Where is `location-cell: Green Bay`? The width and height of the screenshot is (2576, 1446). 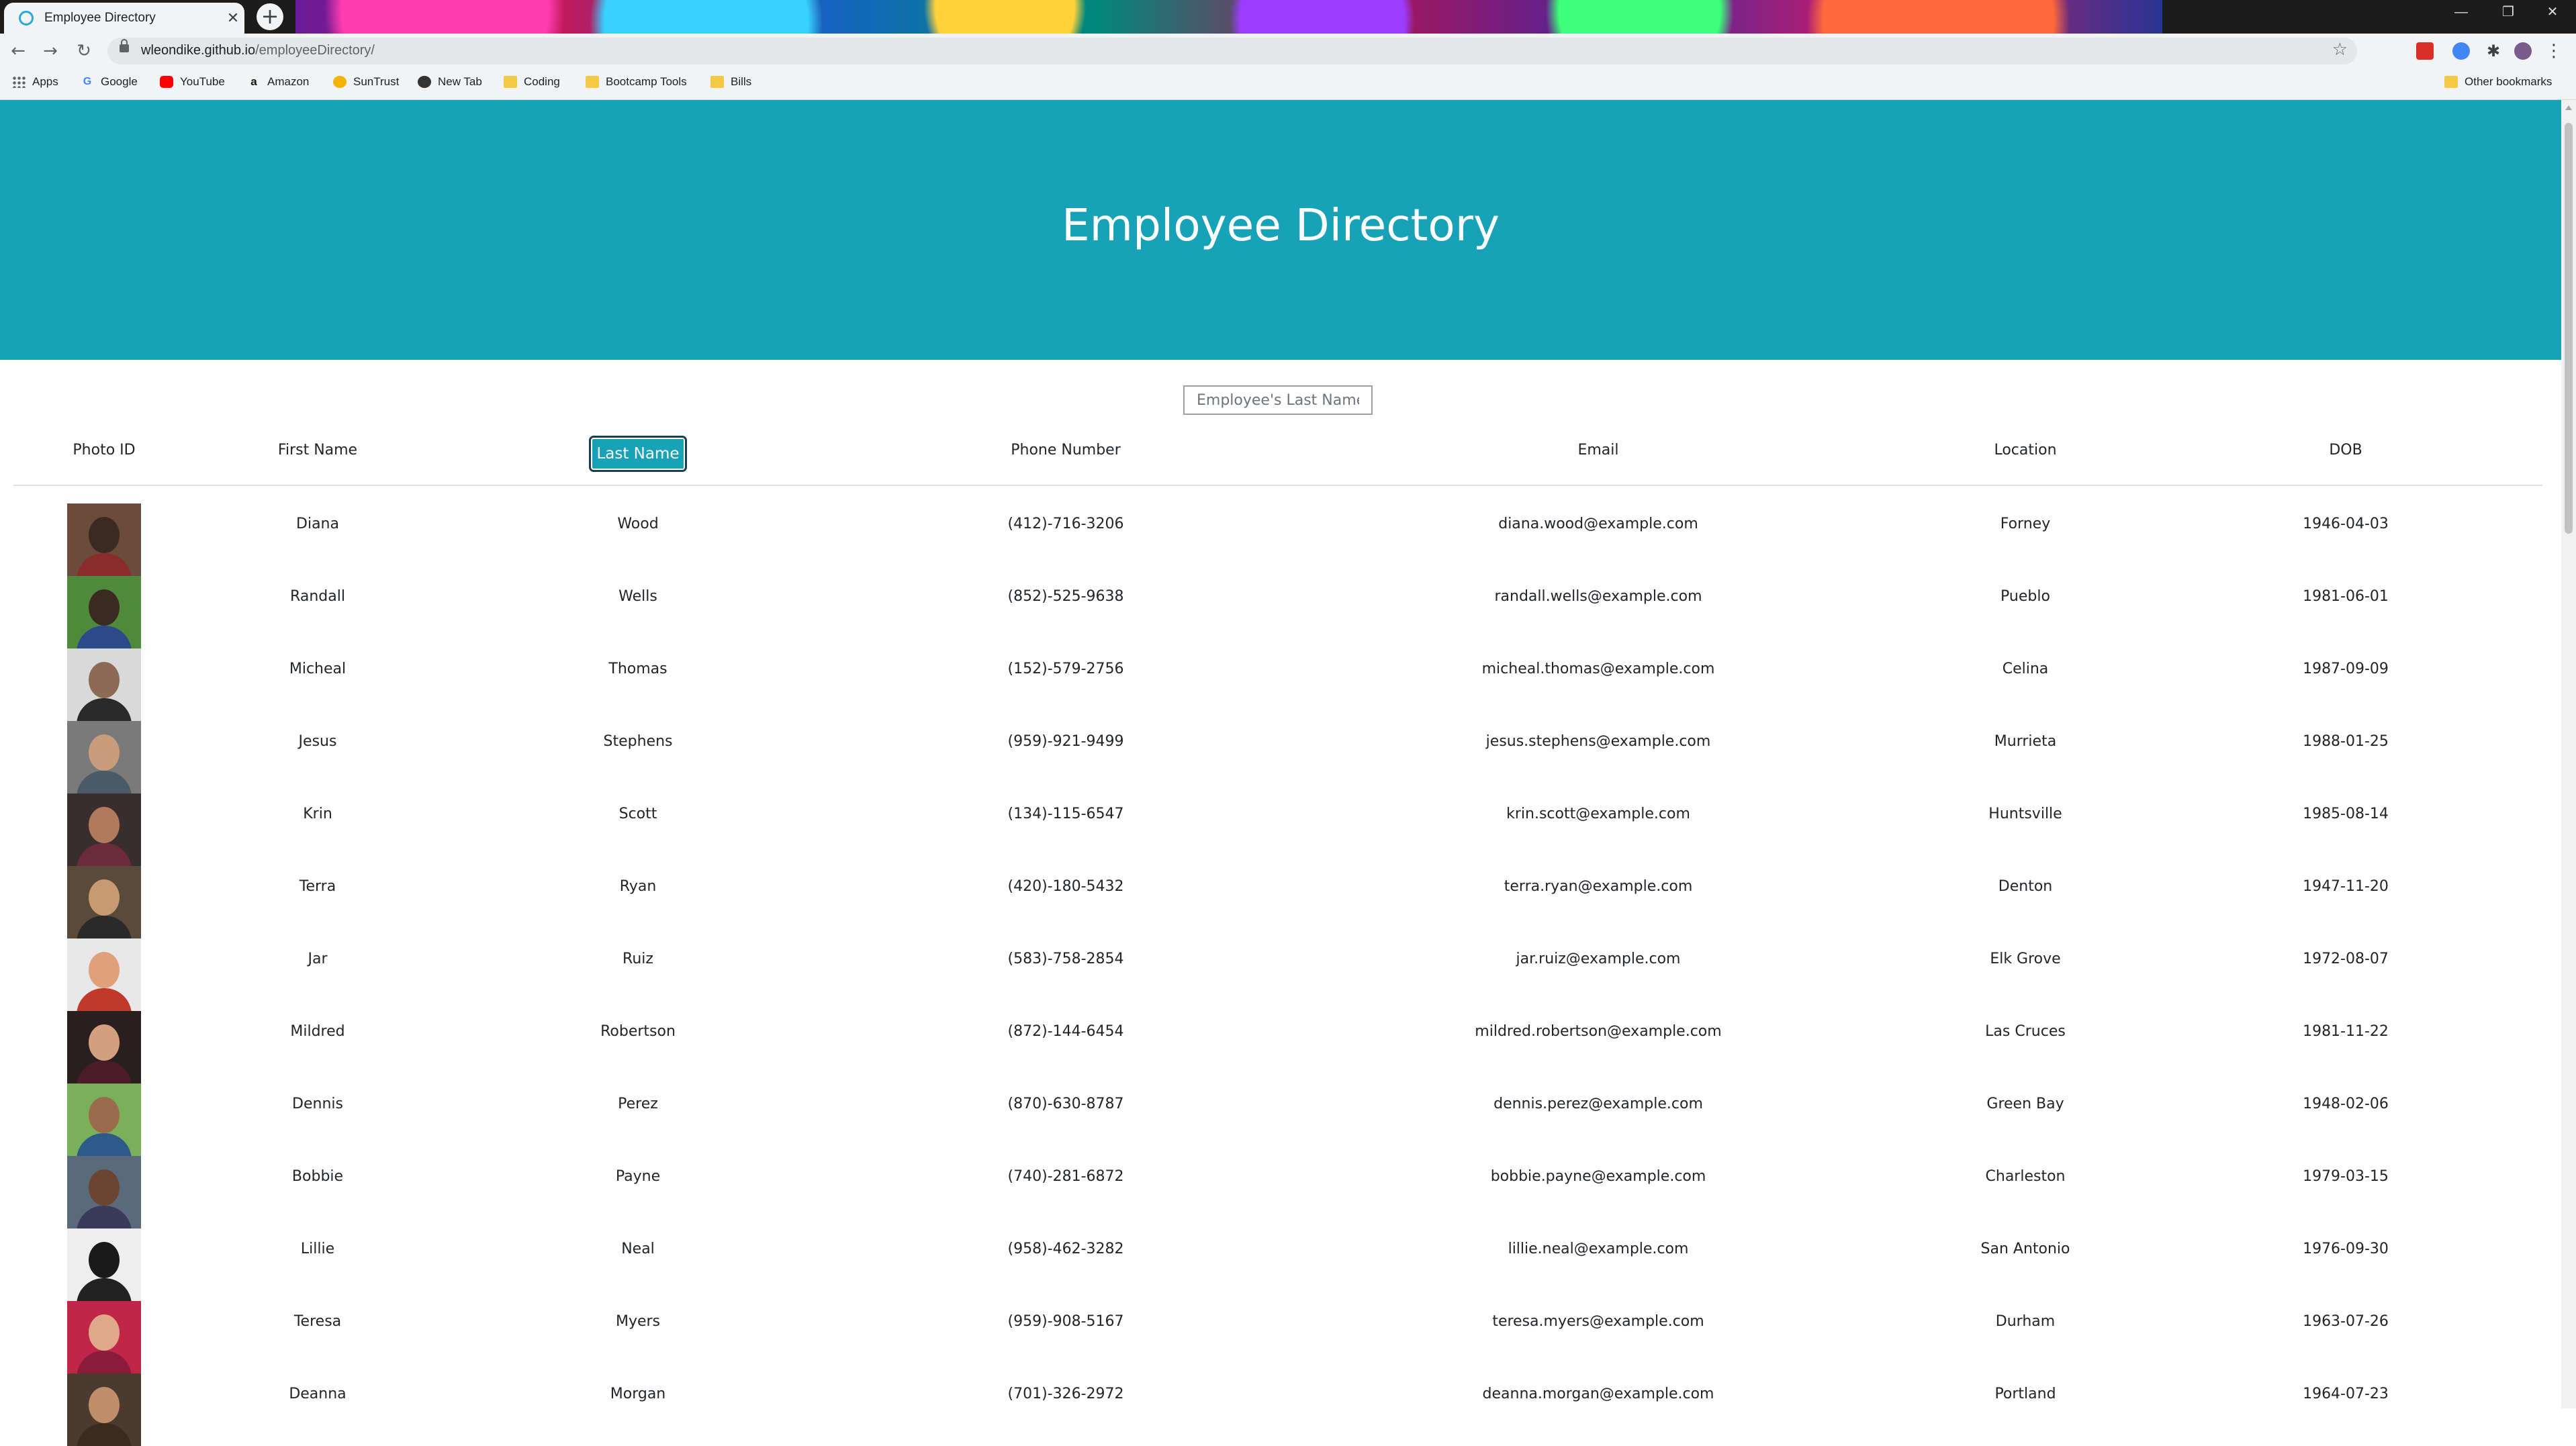
location-cell: Green Bay is located at coordinates (2025, 1104).